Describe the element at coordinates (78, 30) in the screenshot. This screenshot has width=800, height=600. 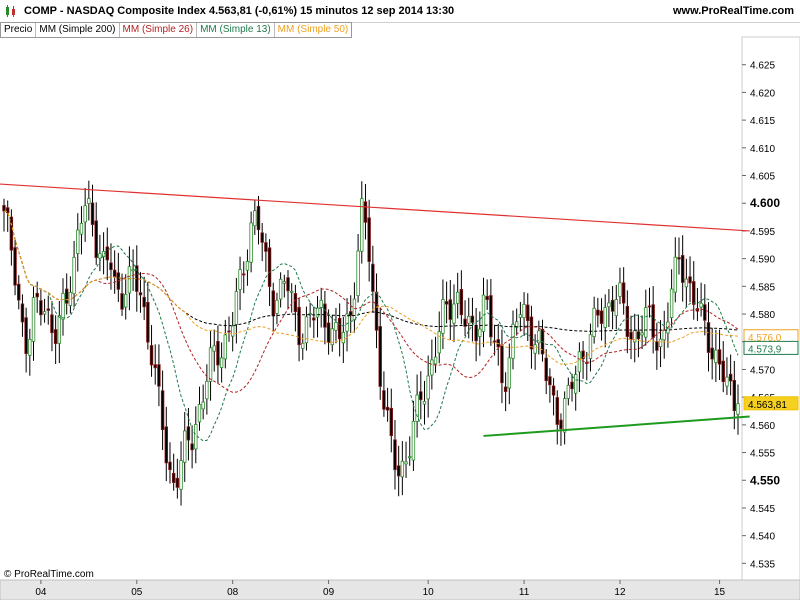
I see `legend-ma200: MM (Simple 200)` at that location.